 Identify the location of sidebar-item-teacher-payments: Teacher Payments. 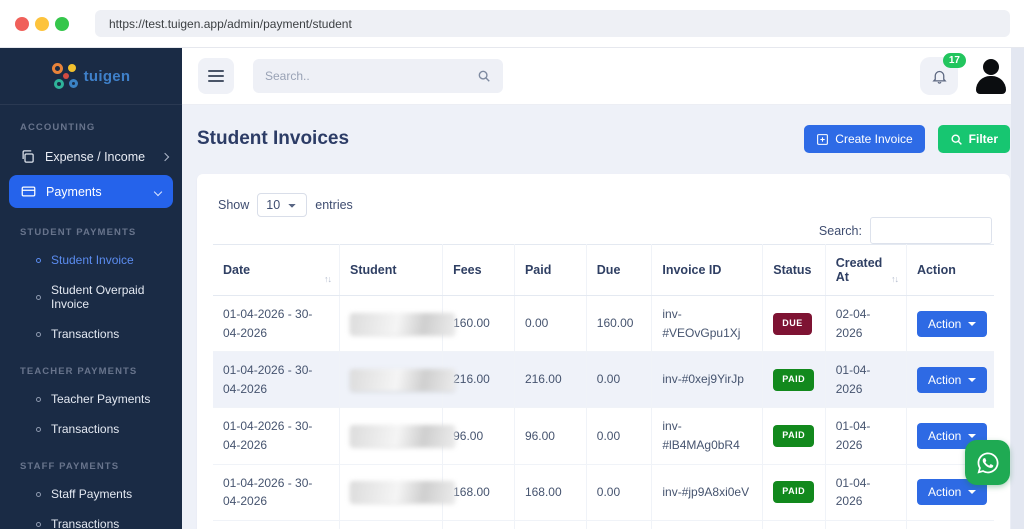
(91, 399).